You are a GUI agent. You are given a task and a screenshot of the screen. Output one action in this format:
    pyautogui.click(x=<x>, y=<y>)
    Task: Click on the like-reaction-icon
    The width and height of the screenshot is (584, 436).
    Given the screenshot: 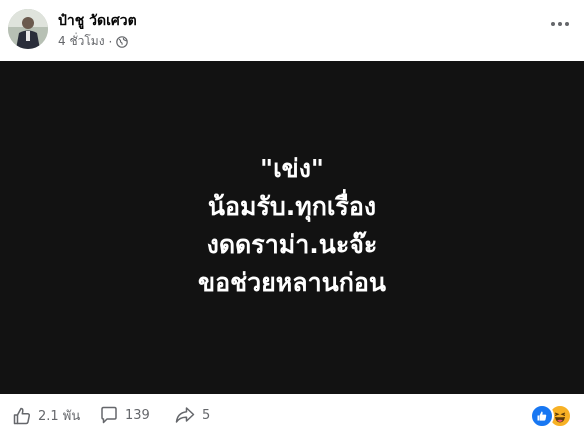 What is the action you would take?
    pyautogui.click(x=542, y=416)
    